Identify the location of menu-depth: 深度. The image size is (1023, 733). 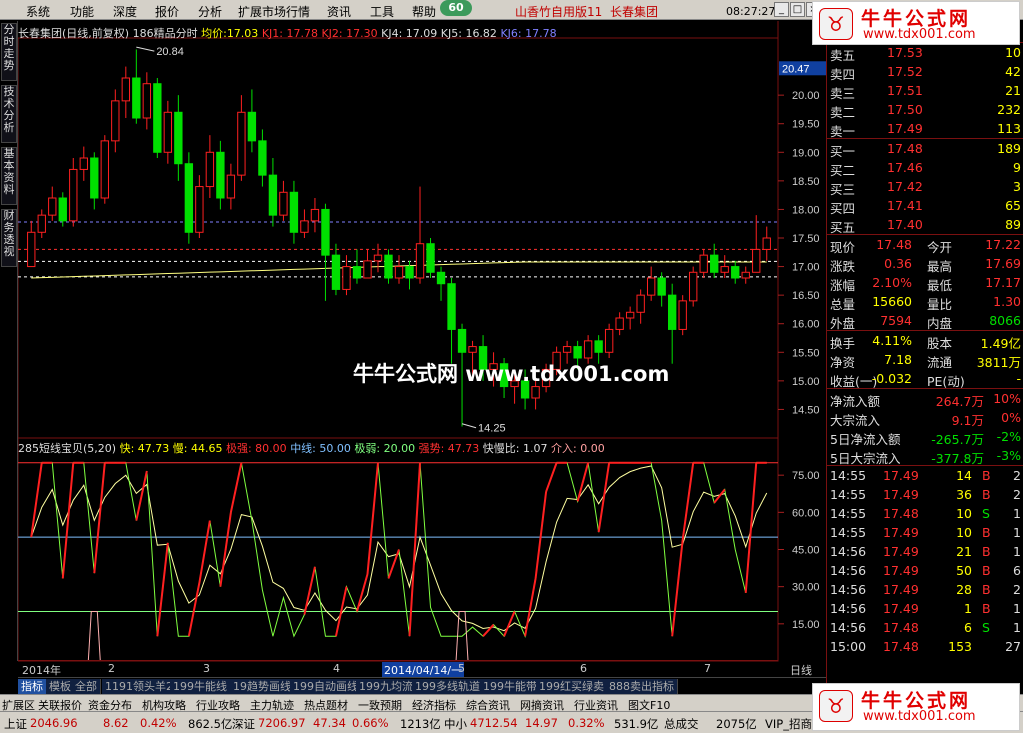
(125, 11).